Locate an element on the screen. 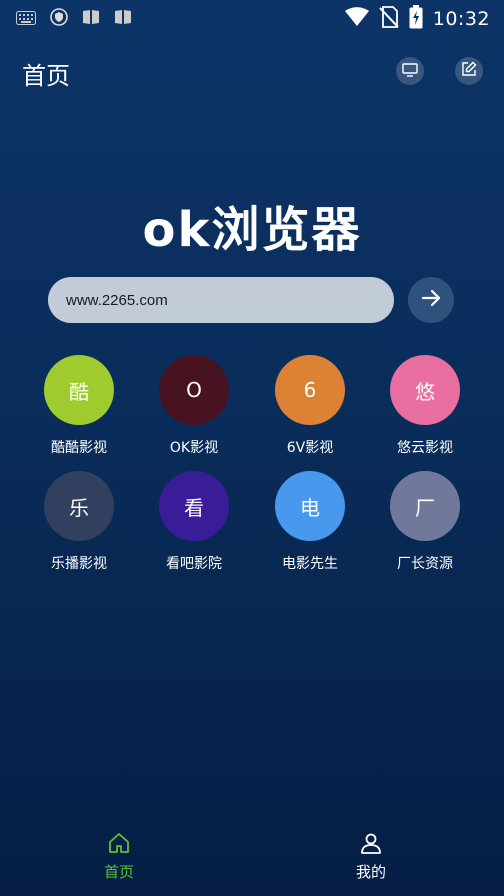 Image resolution: width=504 pixels, height=896 pixels. edit-button is located at coordinates (469, 71).